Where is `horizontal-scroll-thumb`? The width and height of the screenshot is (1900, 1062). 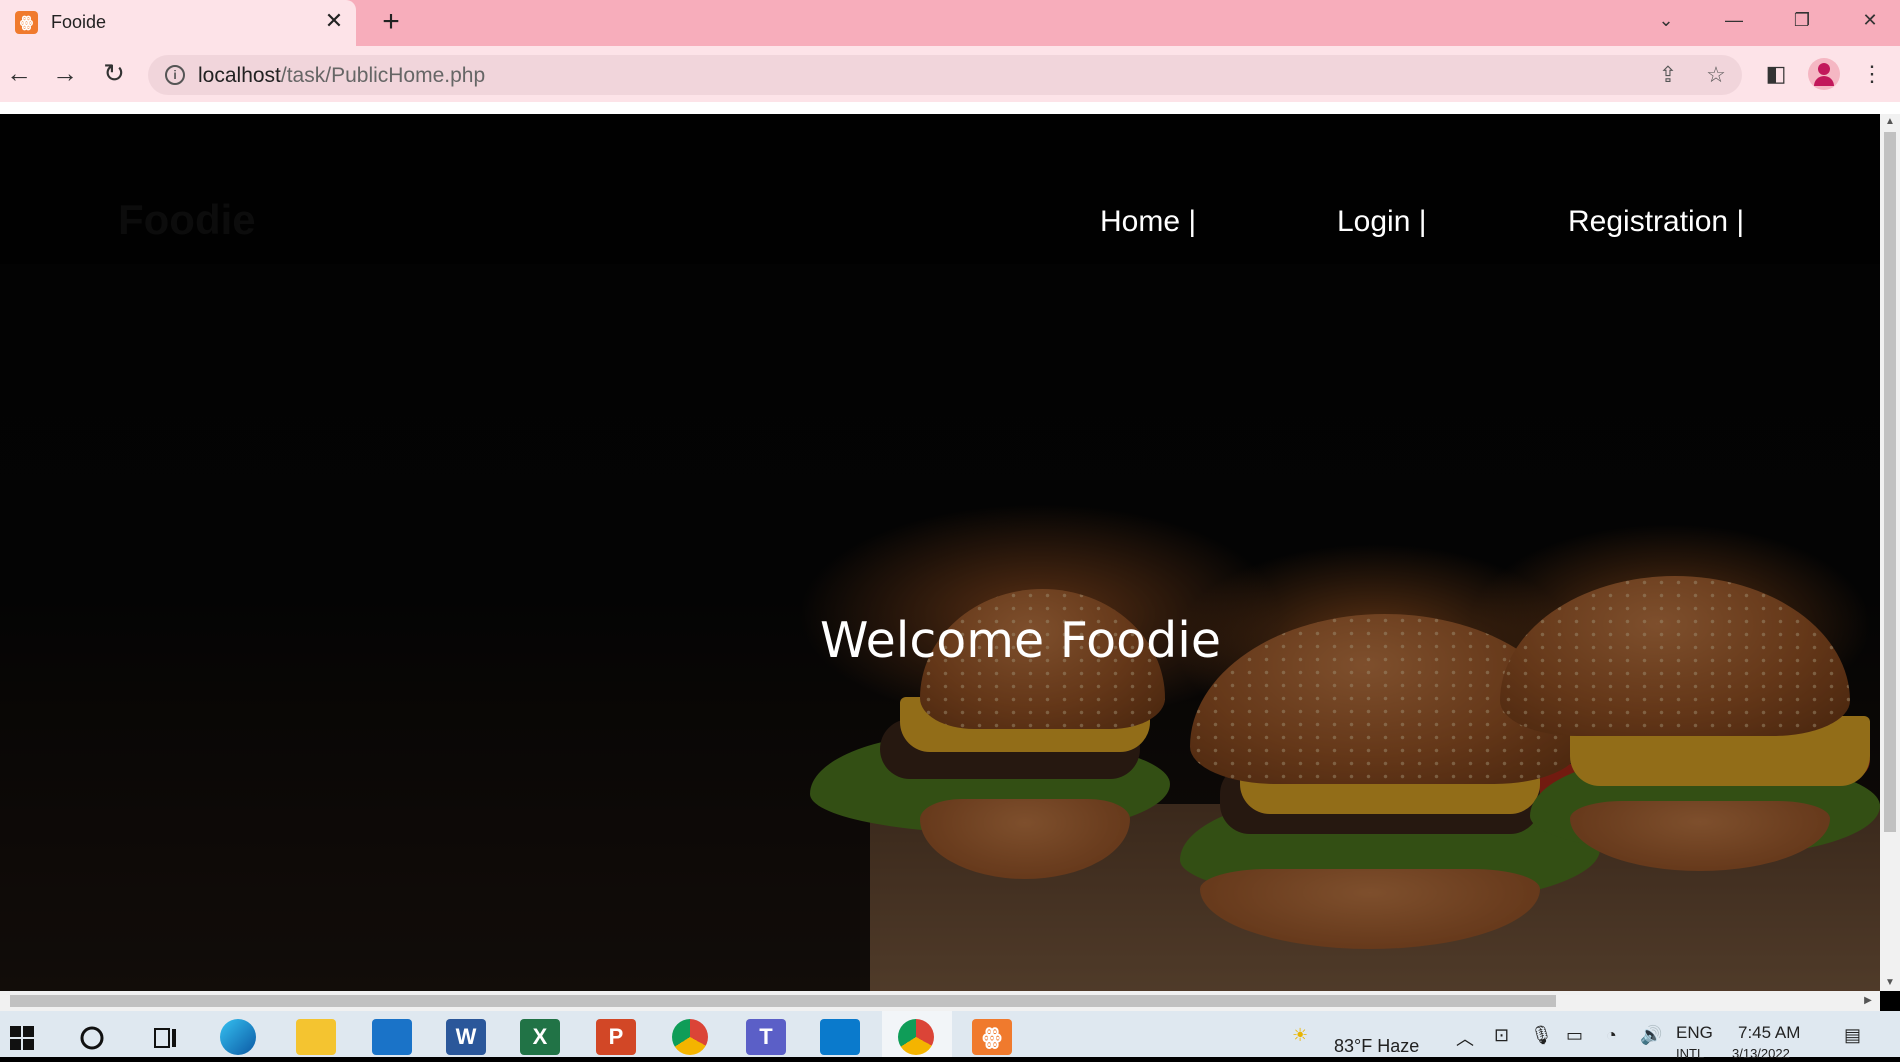
horizontal-scroll-thumb is located at coordinates (783, 1001).